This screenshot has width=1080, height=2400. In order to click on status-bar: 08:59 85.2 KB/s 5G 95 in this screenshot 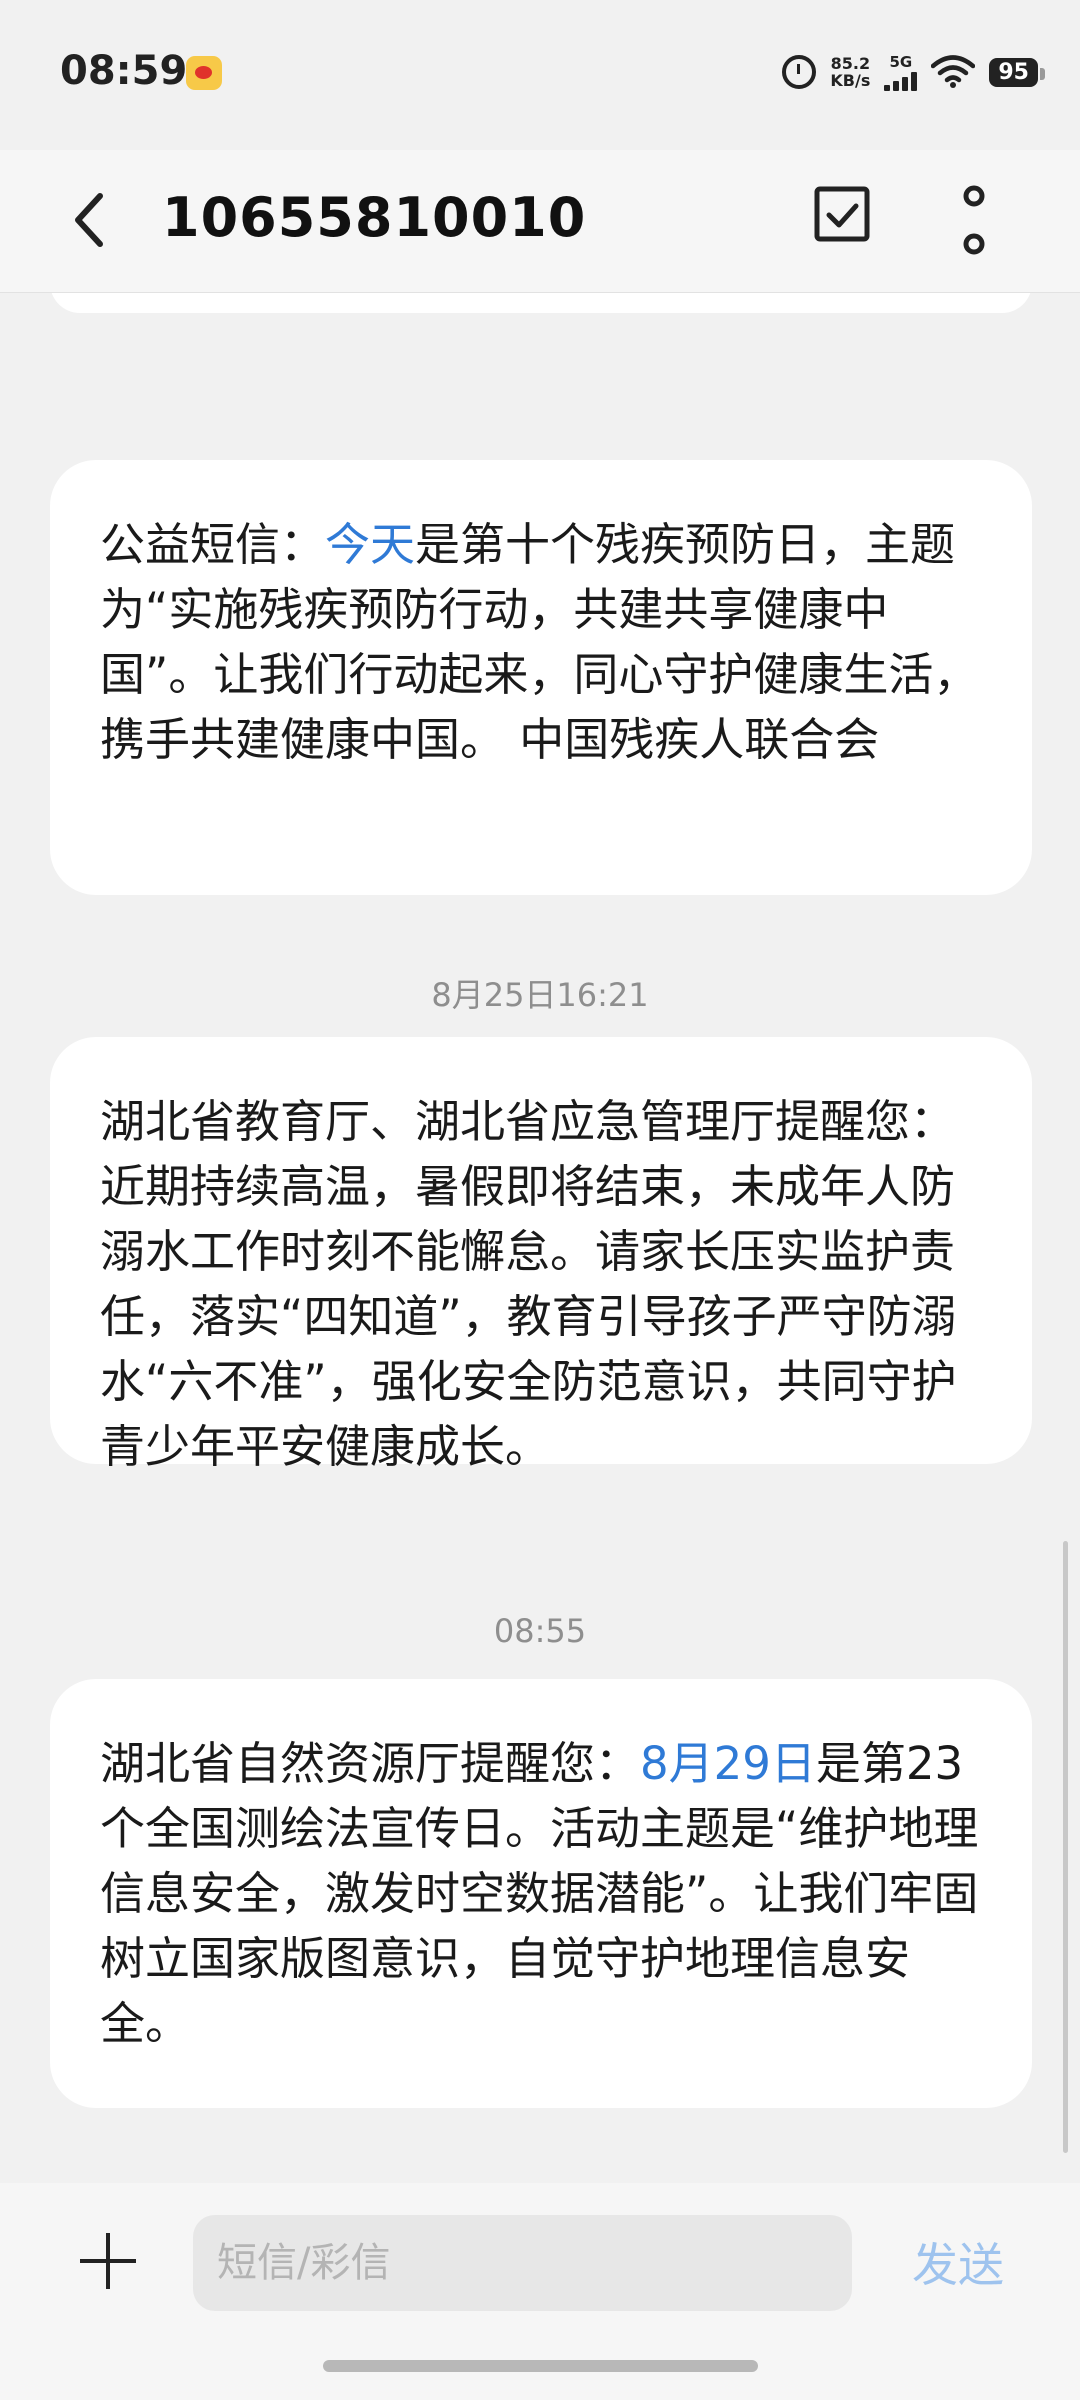, I will do `click(540, 75)`.